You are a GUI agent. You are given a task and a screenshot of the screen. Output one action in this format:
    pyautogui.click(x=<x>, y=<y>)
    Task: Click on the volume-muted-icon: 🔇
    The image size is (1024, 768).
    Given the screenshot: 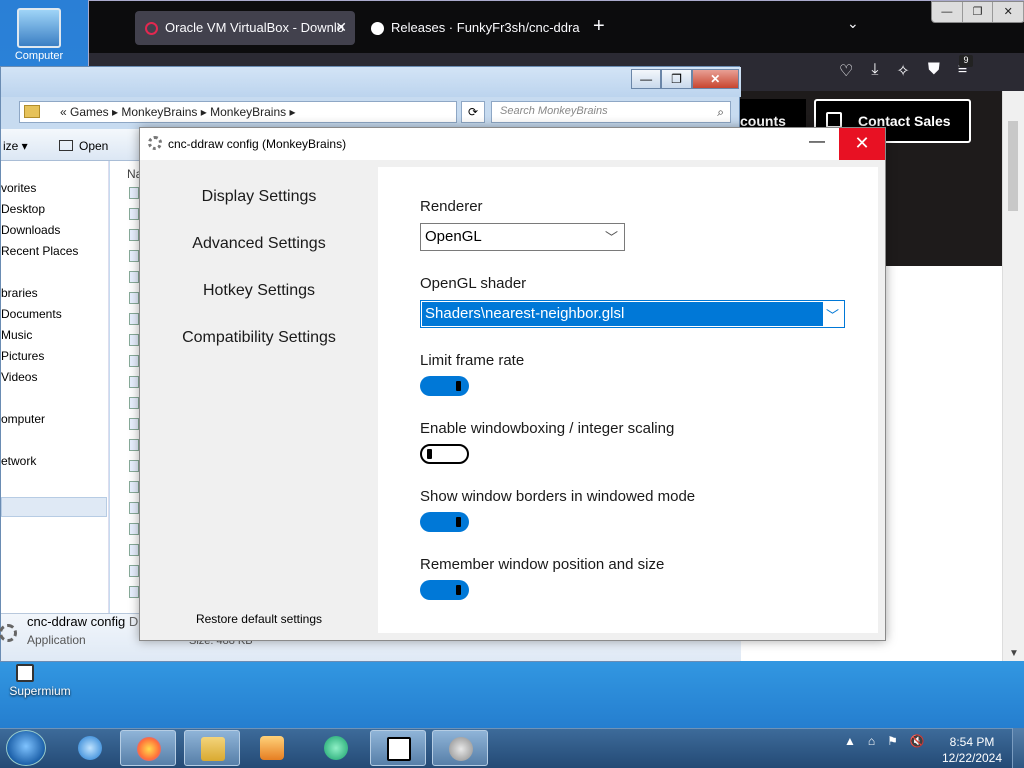 What is the action you would take?
    pyautogui.click(x=917, y=741)
    